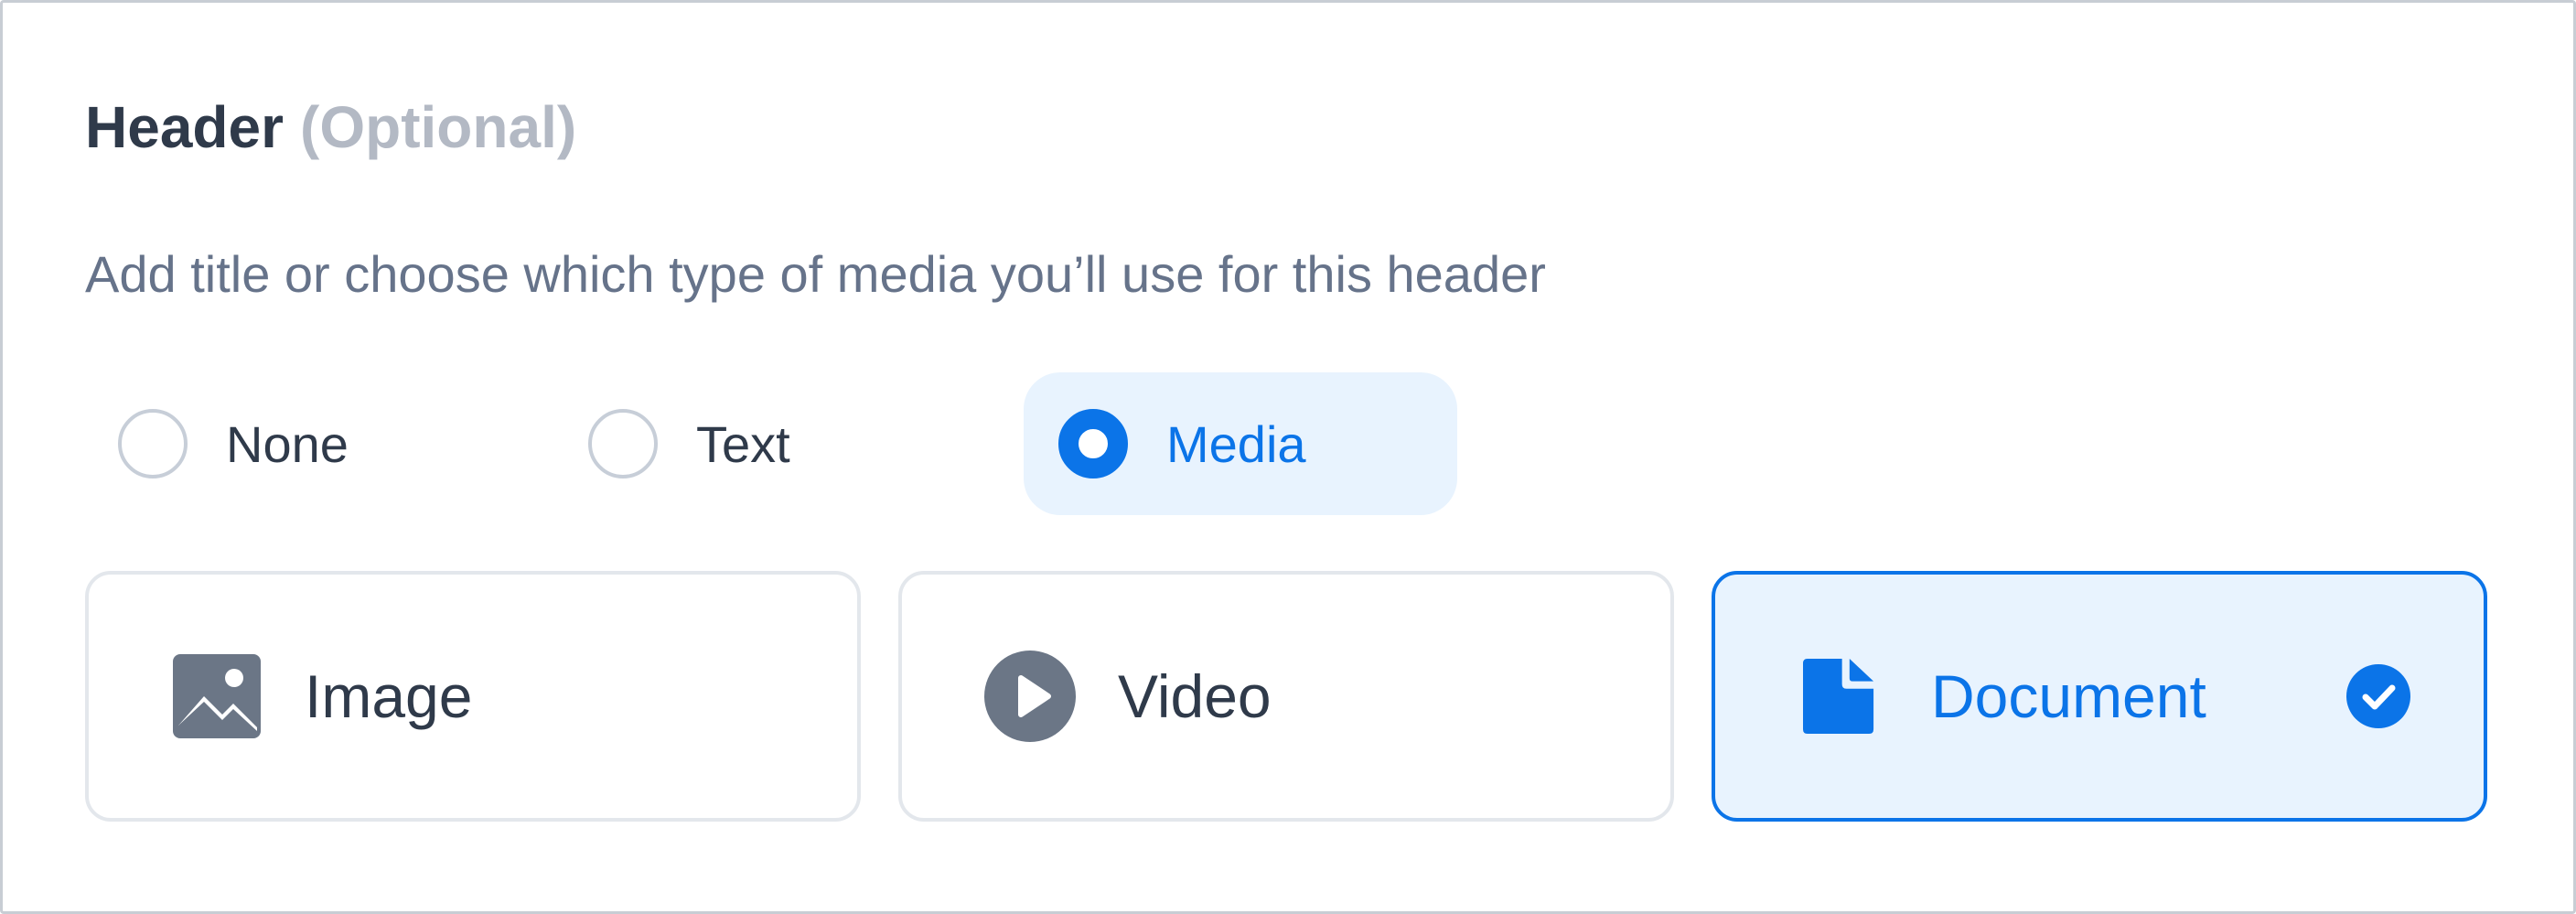  What do you see at coordinates (153, 444) in the screenshot?
I see `radio-button-none` at bounding box center [153, 444].